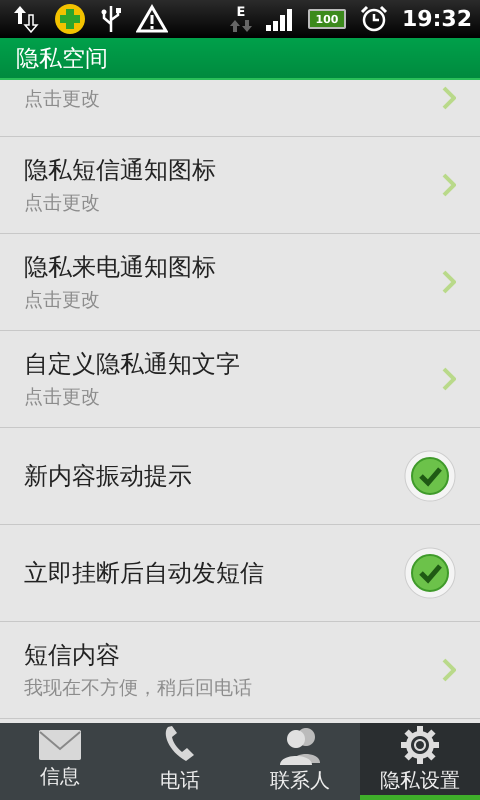  Describe the element at coordinates (240, 476) in the screenshot. I see `settings-row: 新内容振动提示` at that location.